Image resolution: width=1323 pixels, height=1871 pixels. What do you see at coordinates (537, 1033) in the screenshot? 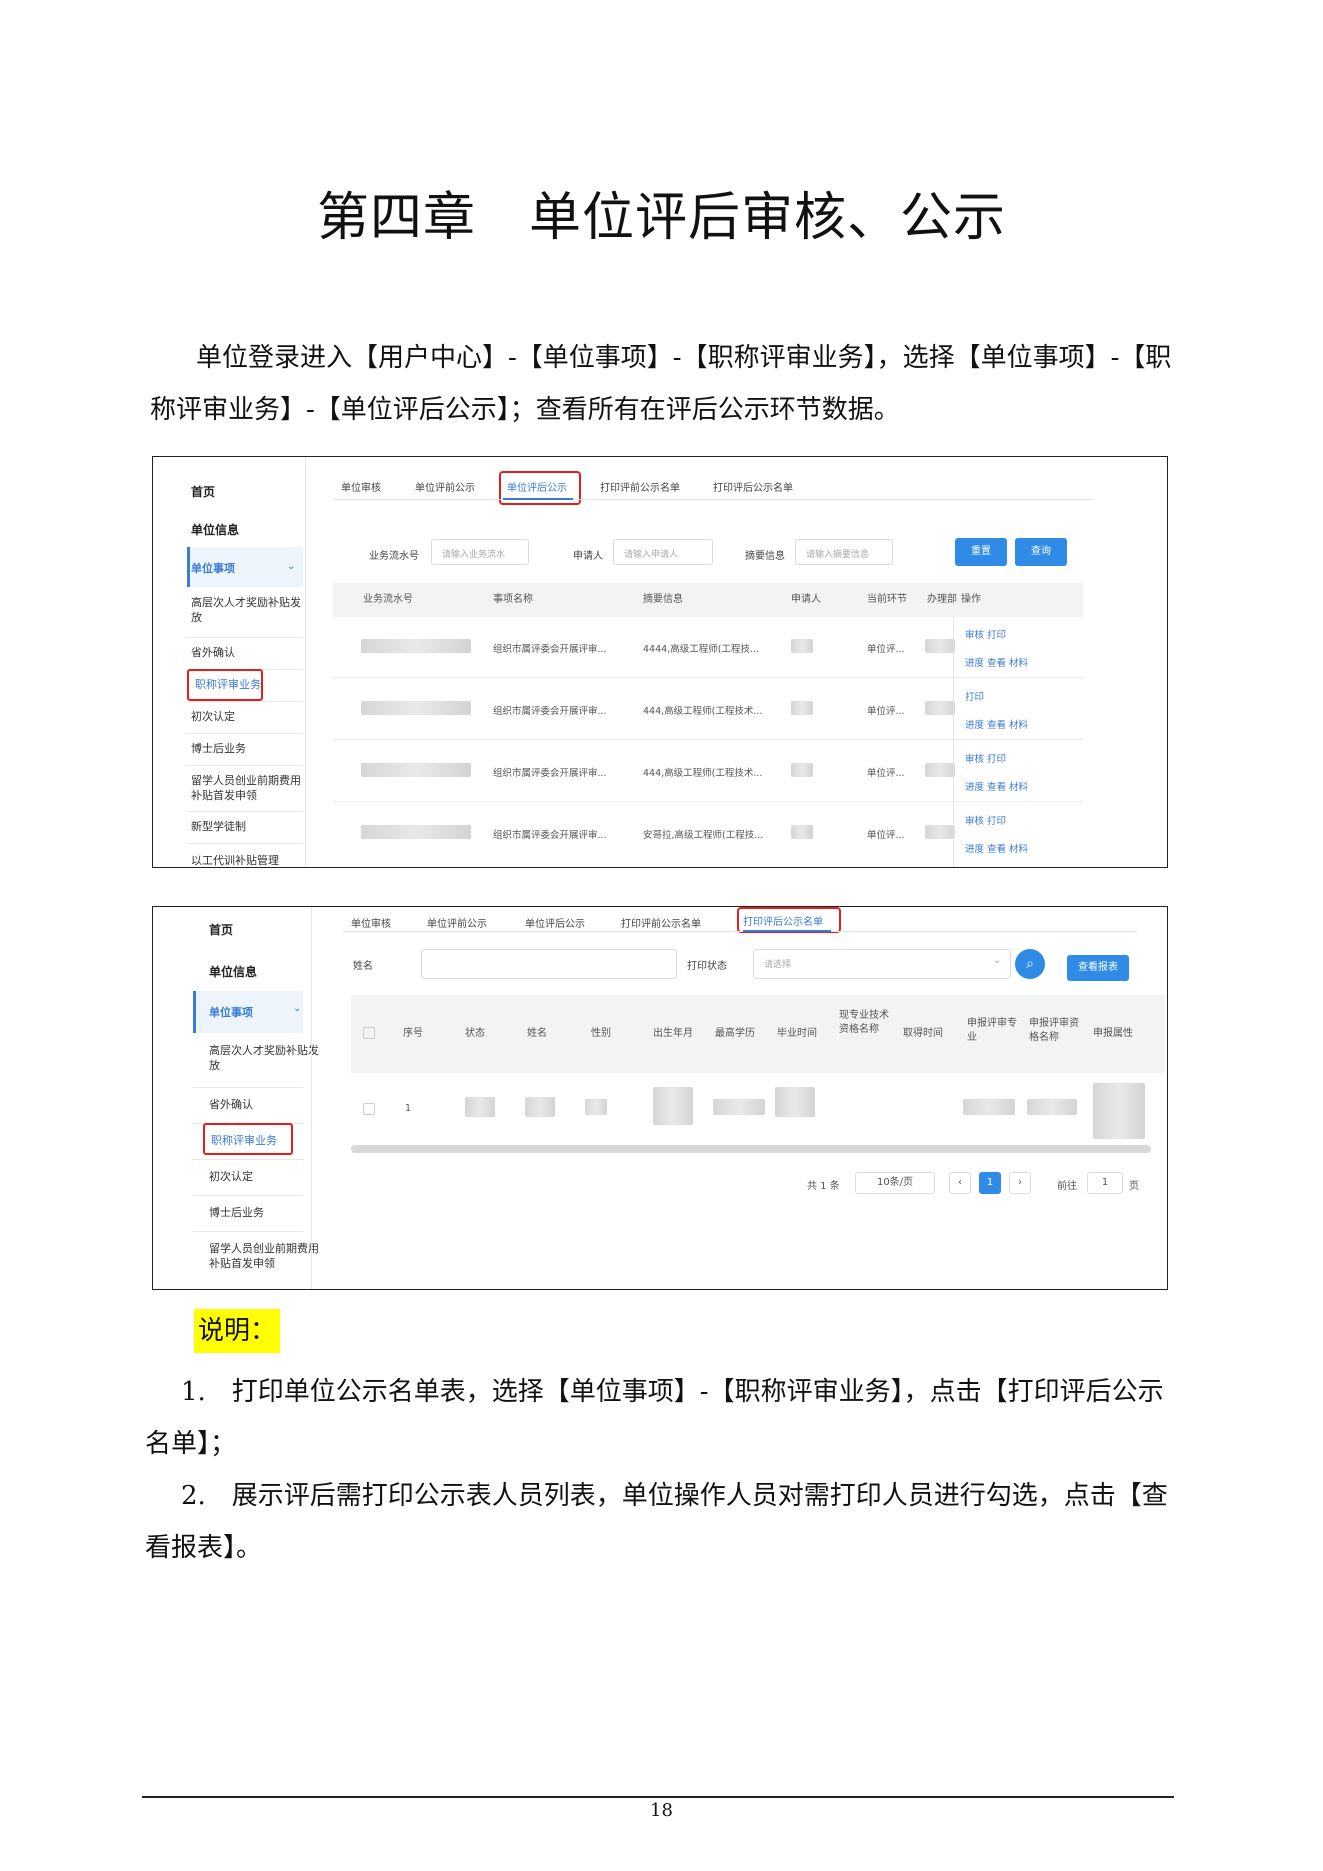
I see `col-name: 姓名` at bounding box center [537, 1033].